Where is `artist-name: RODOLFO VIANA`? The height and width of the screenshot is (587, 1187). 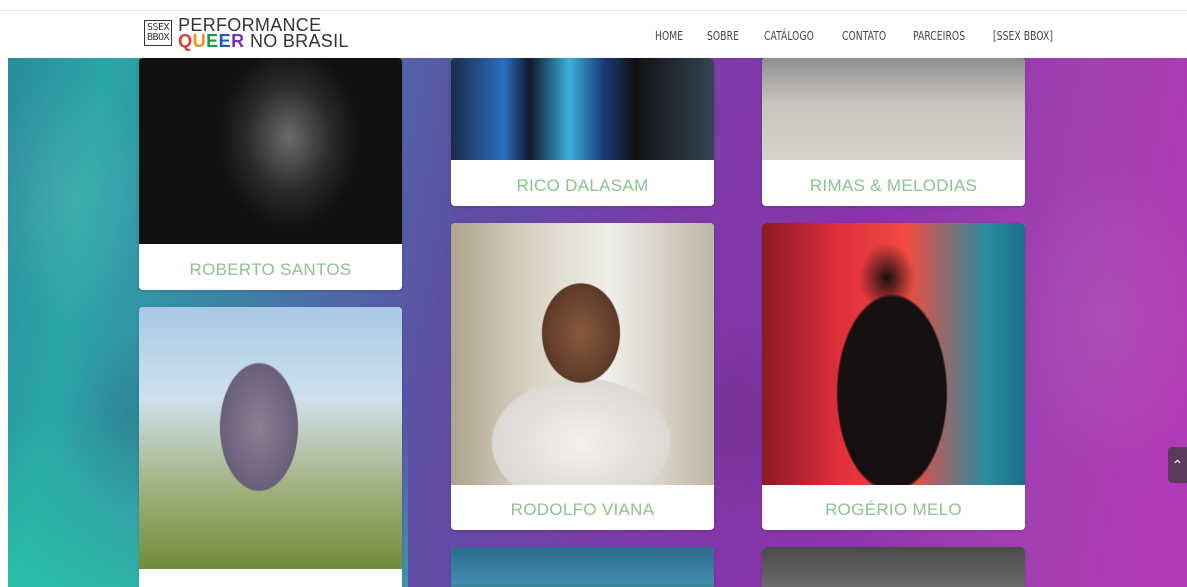 artist-name: RODOLFO VIANA is located at coordinates (582, 510).